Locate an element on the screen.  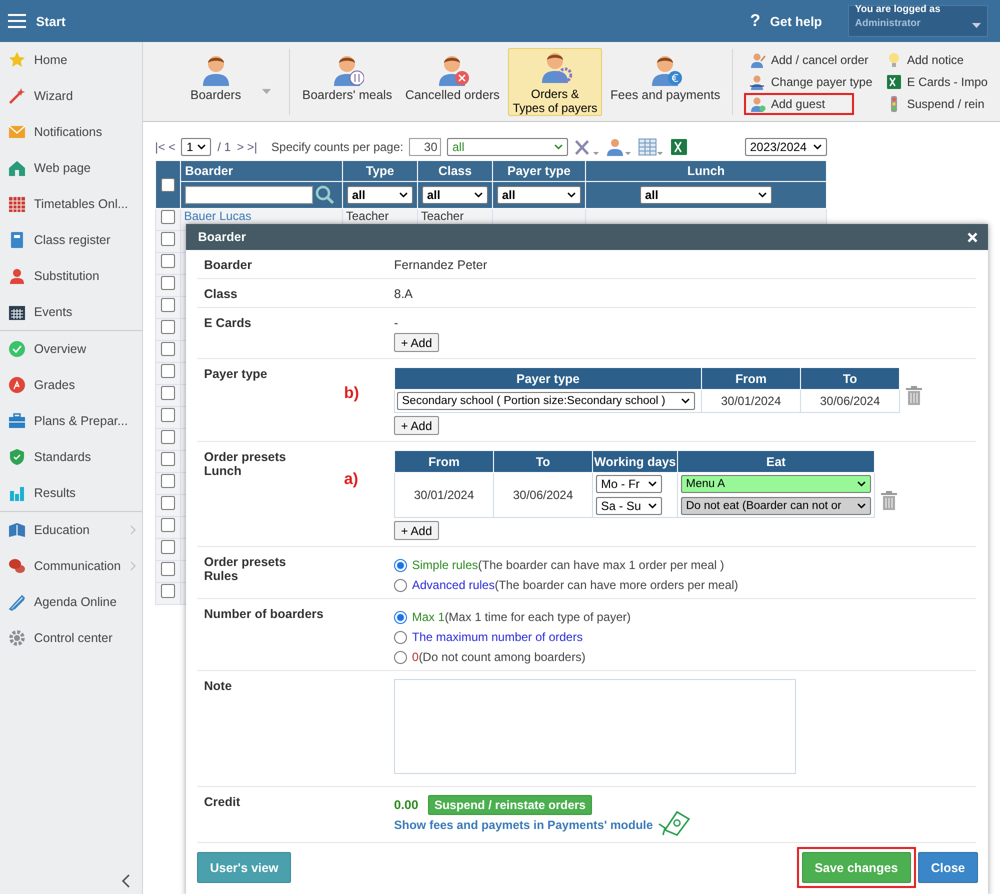
note-field is located at coordinates (595, 726).